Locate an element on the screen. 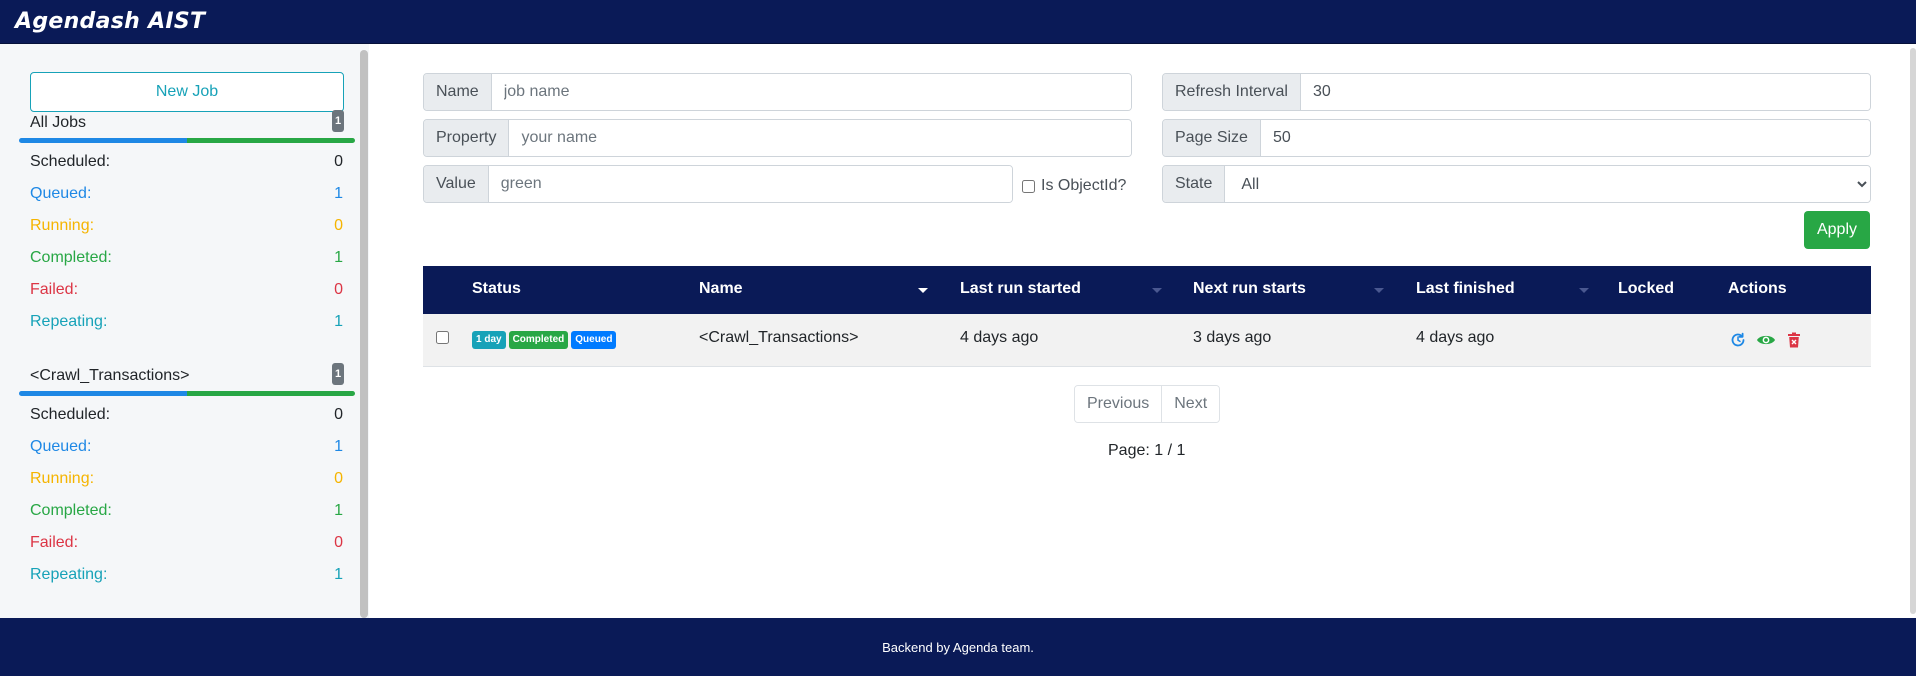 The image size is (1916, 676). stat-label: Completed: is located at coordinates (71, 510).